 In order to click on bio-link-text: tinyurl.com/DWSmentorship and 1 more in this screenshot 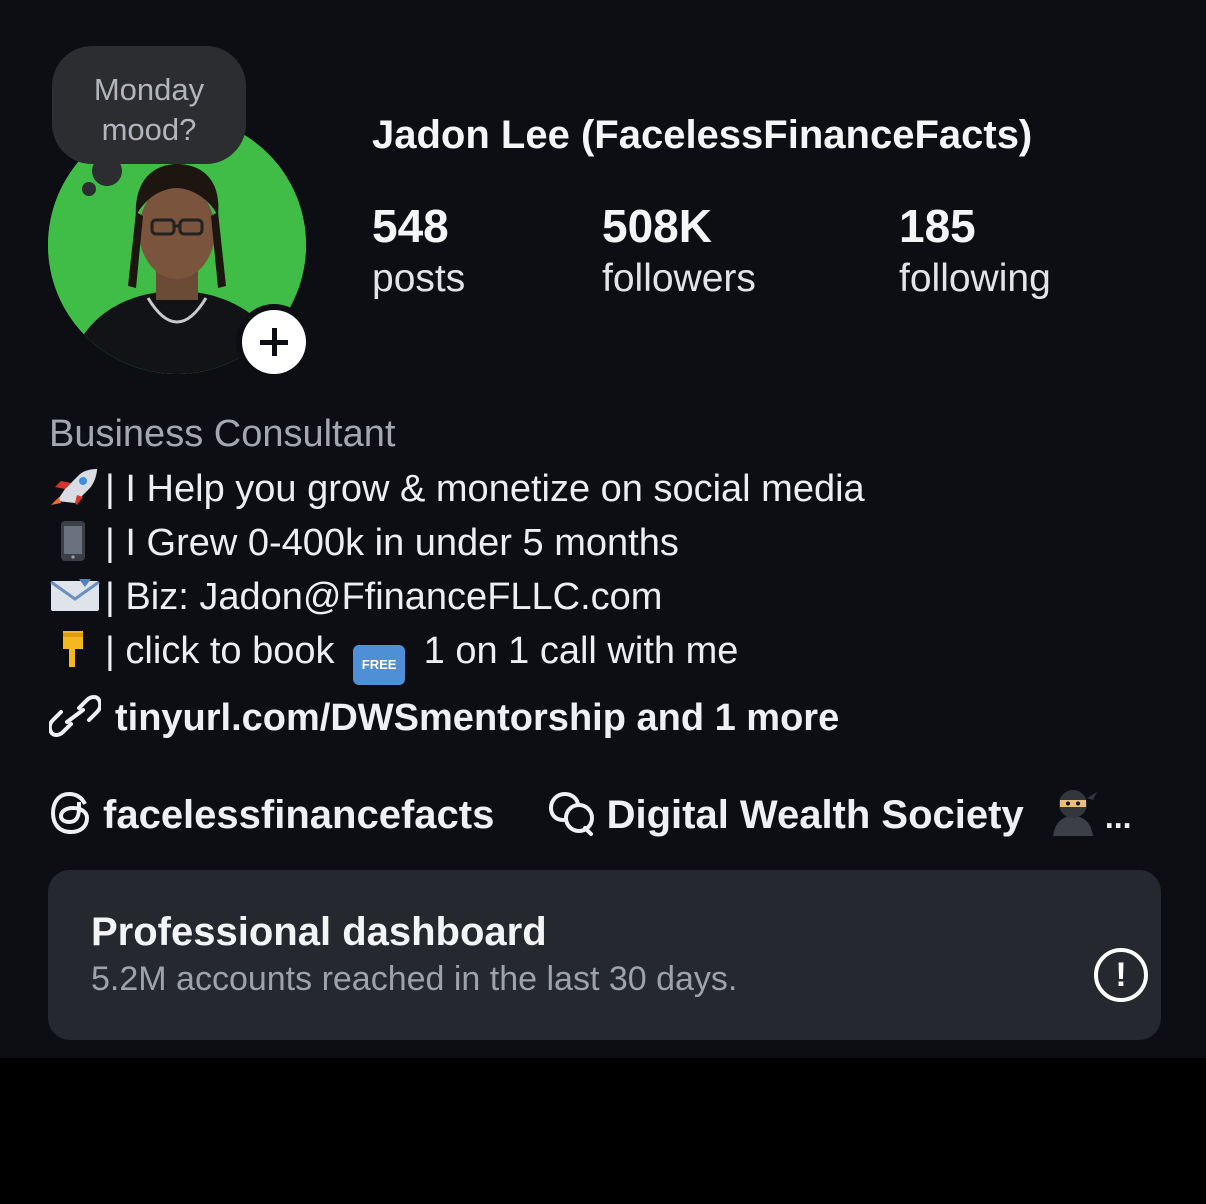, I will do `click(477, 718)`.